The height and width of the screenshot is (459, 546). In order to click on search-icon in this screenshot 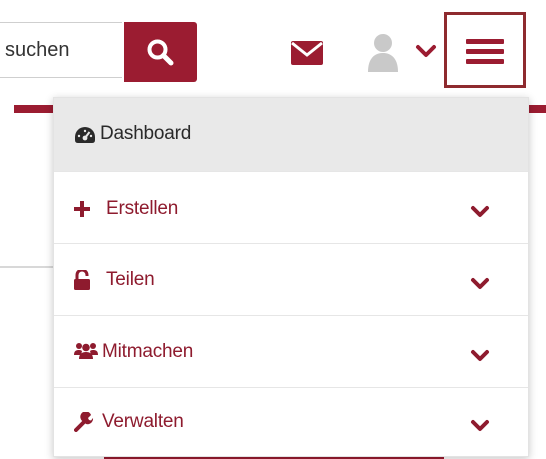, I will do `click(160, 52)`.